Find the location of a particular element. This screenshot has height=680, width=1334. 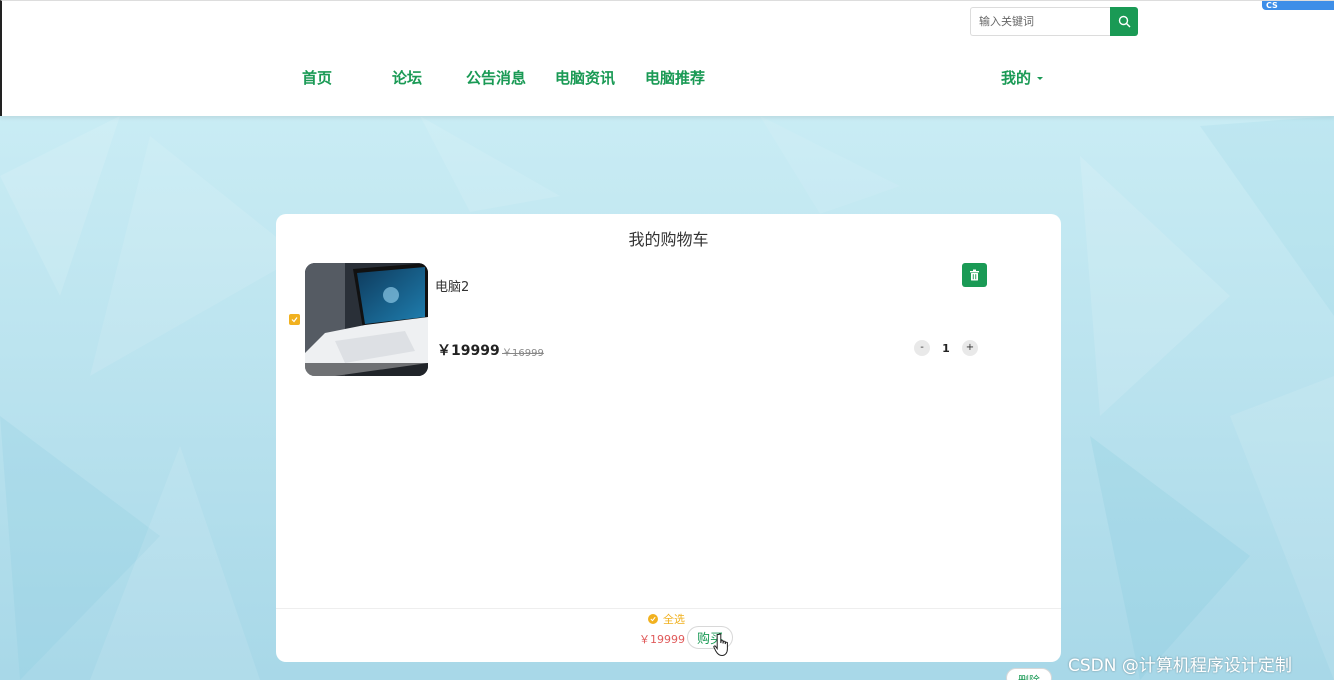

cart-footer-divider is located at coordinates (668, 608).